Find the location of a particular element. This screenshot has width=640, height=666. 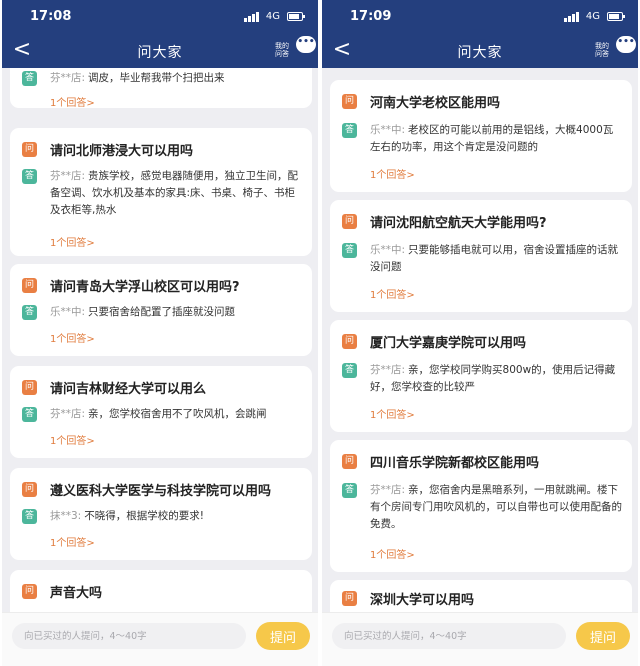

answer-row: 答 芬**店: 亲，您学校同学购买800w的，使用后记得藏好，您学校查的比较严 is located at coordinates (482, 380).